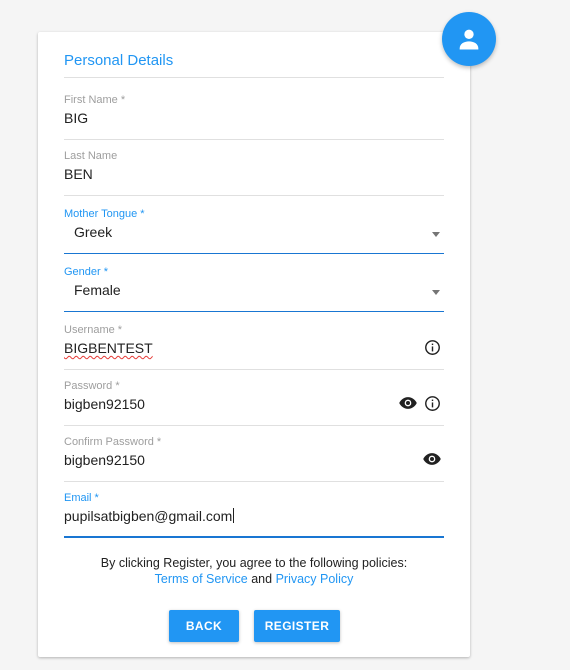 The image size is (570, 670). I want to click on text-cursor, so click(234, 515).